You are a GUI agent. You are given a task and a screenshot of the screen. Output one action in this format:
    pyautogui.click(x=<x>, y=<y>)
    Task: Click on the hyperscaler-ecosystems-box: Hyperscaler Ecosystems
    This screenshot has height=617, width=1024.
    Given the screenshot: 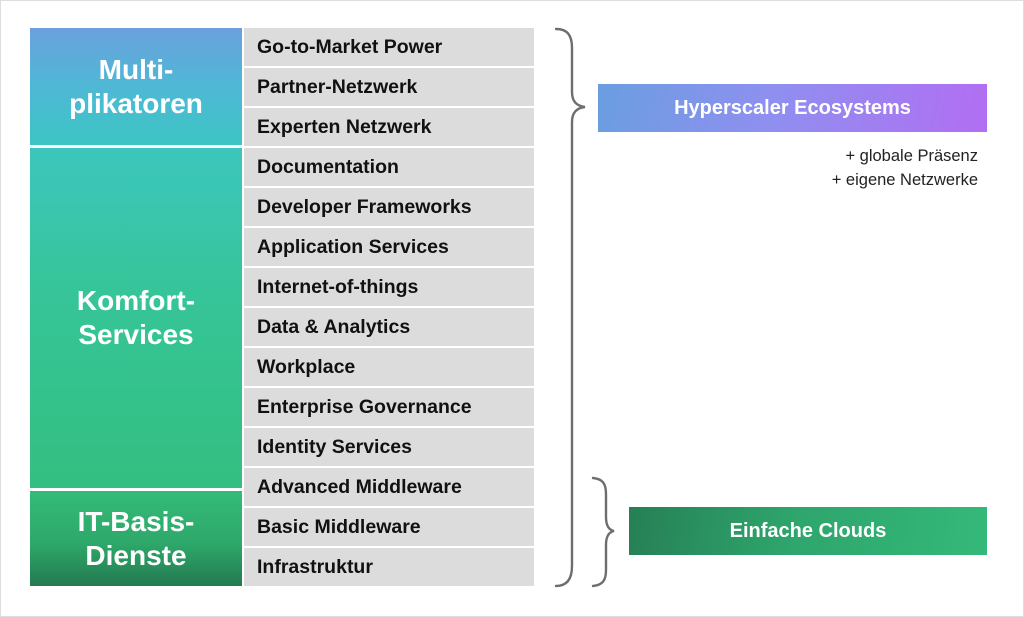 What is the action you would take?
    pyautogui.click(x=792, y=108)
    